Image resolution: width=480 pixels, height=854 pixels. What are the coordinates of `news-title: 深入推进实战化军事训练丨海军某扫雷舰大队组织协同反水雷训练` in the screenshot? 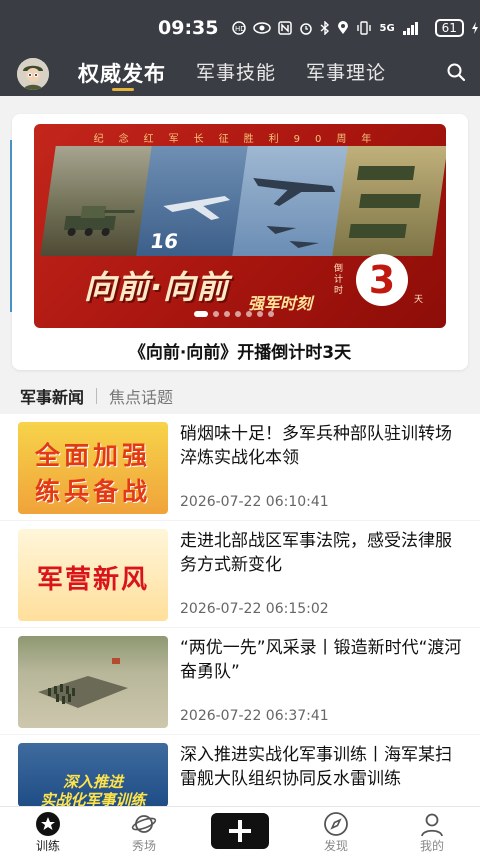 It's located at (316, 767).